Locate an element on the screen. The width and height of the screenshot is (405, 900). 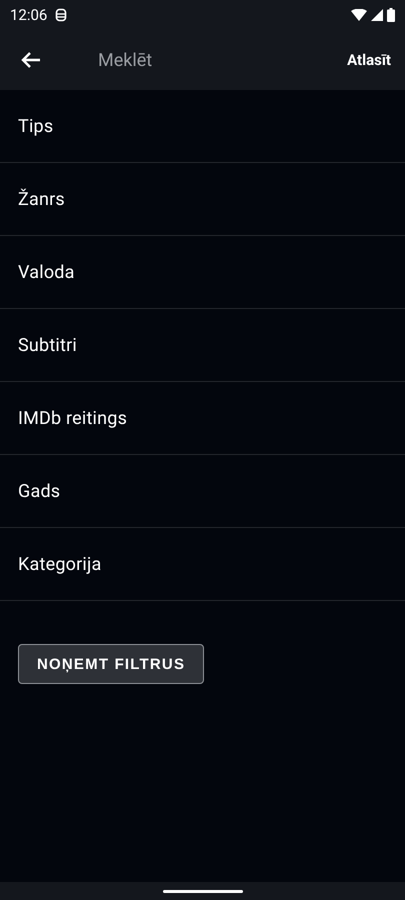
filter-item: Kategorija is located at coordinates (202, 564).